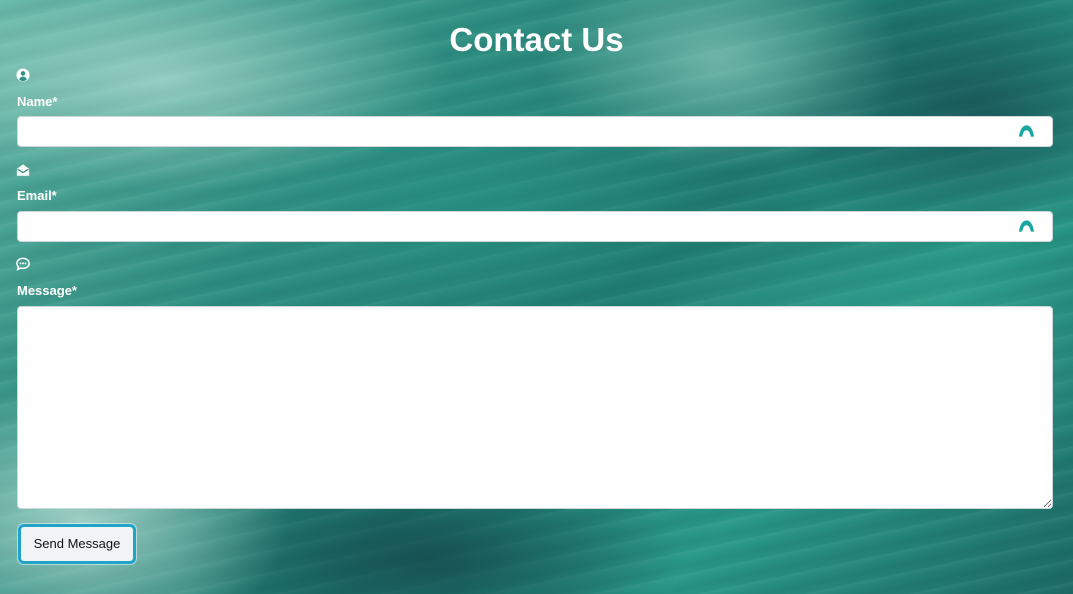  What do you see at coordinates (23, 75) in the screenshot?
I see `user-circle-icon` at bounding box center [23, 75].